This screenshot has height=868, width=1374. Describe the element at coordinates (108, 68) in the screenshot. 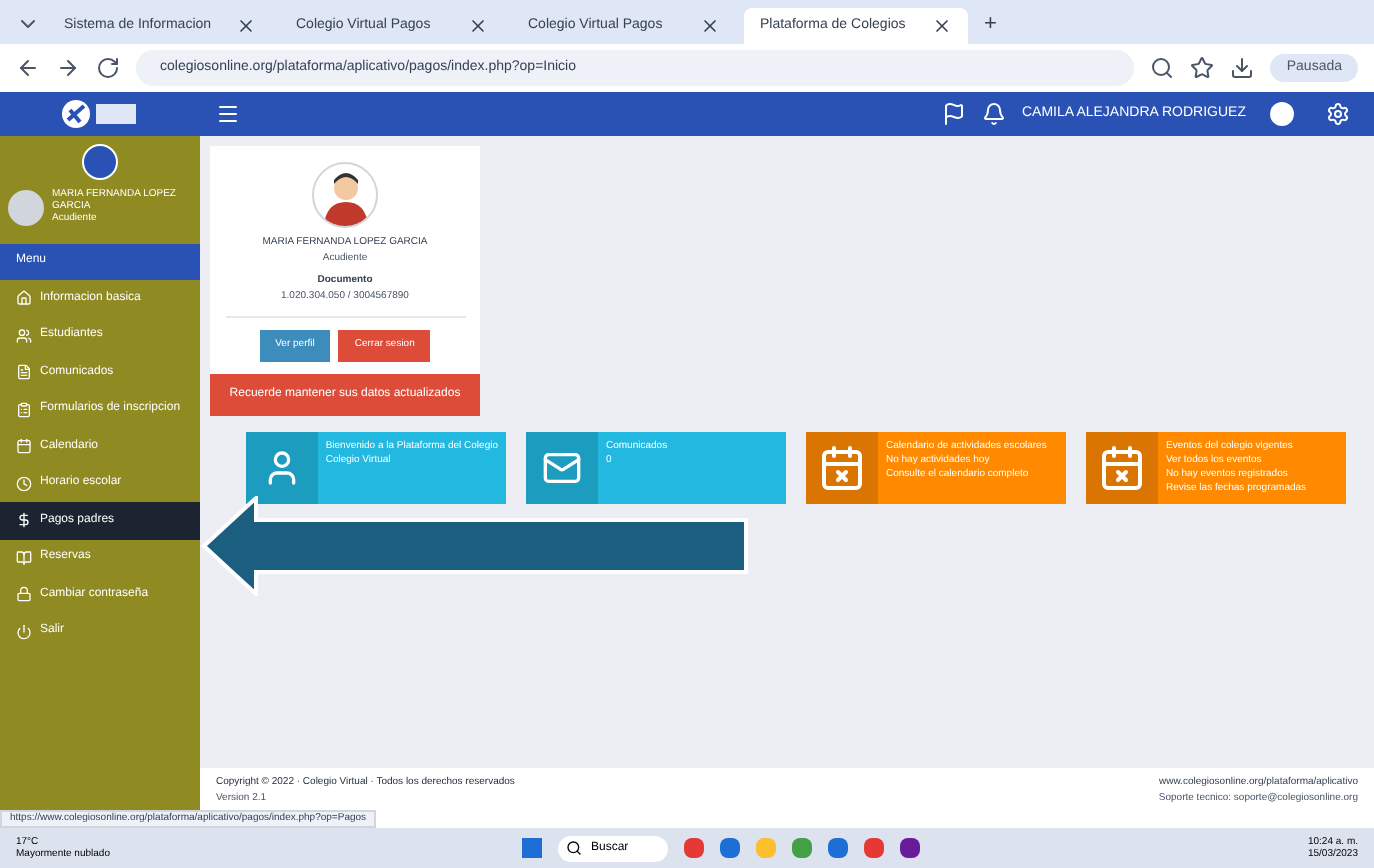

I see `reload-icon` at that location.